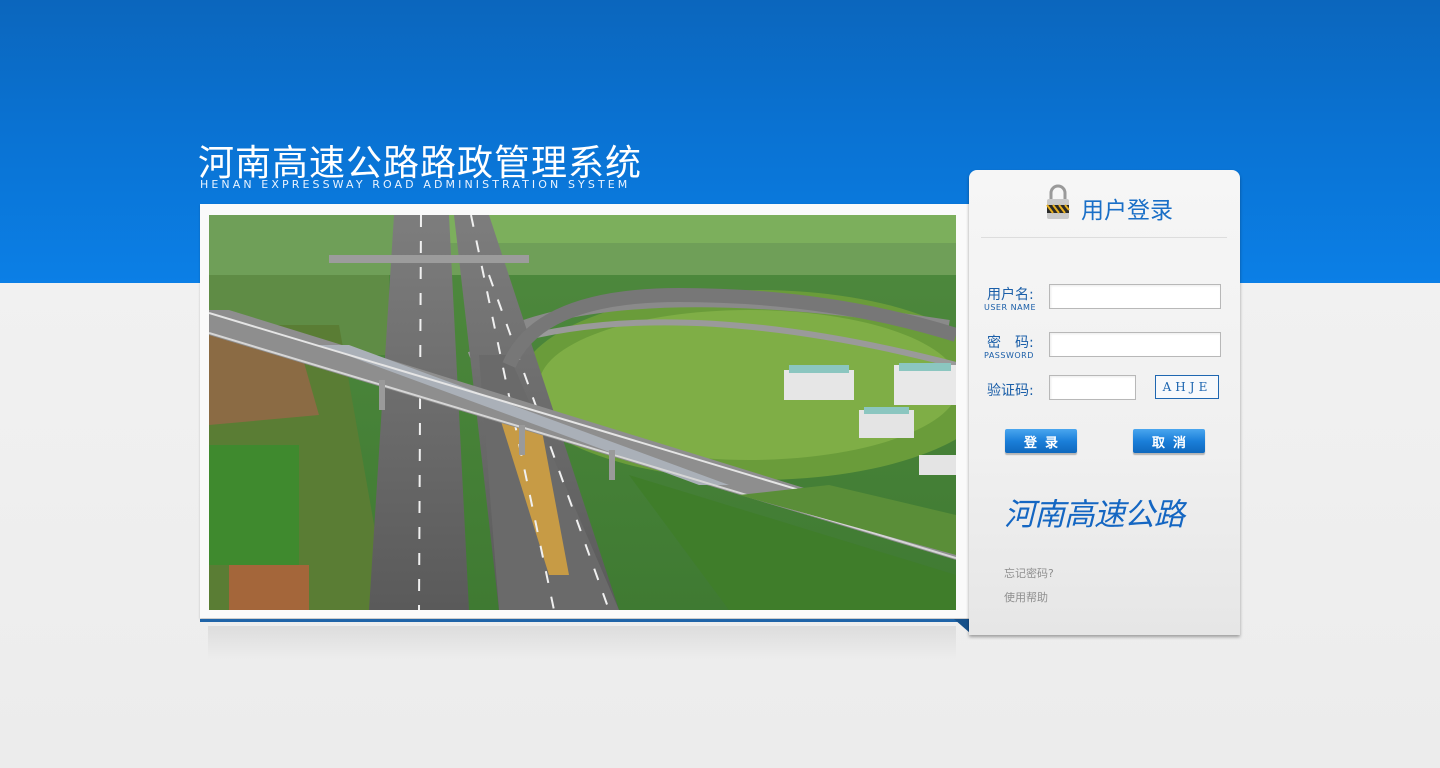 Image resolution: width=1440 pixels, height=768 pixels. Describe the element at coordinates (1187, 387) in the screenshot. I see `captcha-image: AHJE` at that location.